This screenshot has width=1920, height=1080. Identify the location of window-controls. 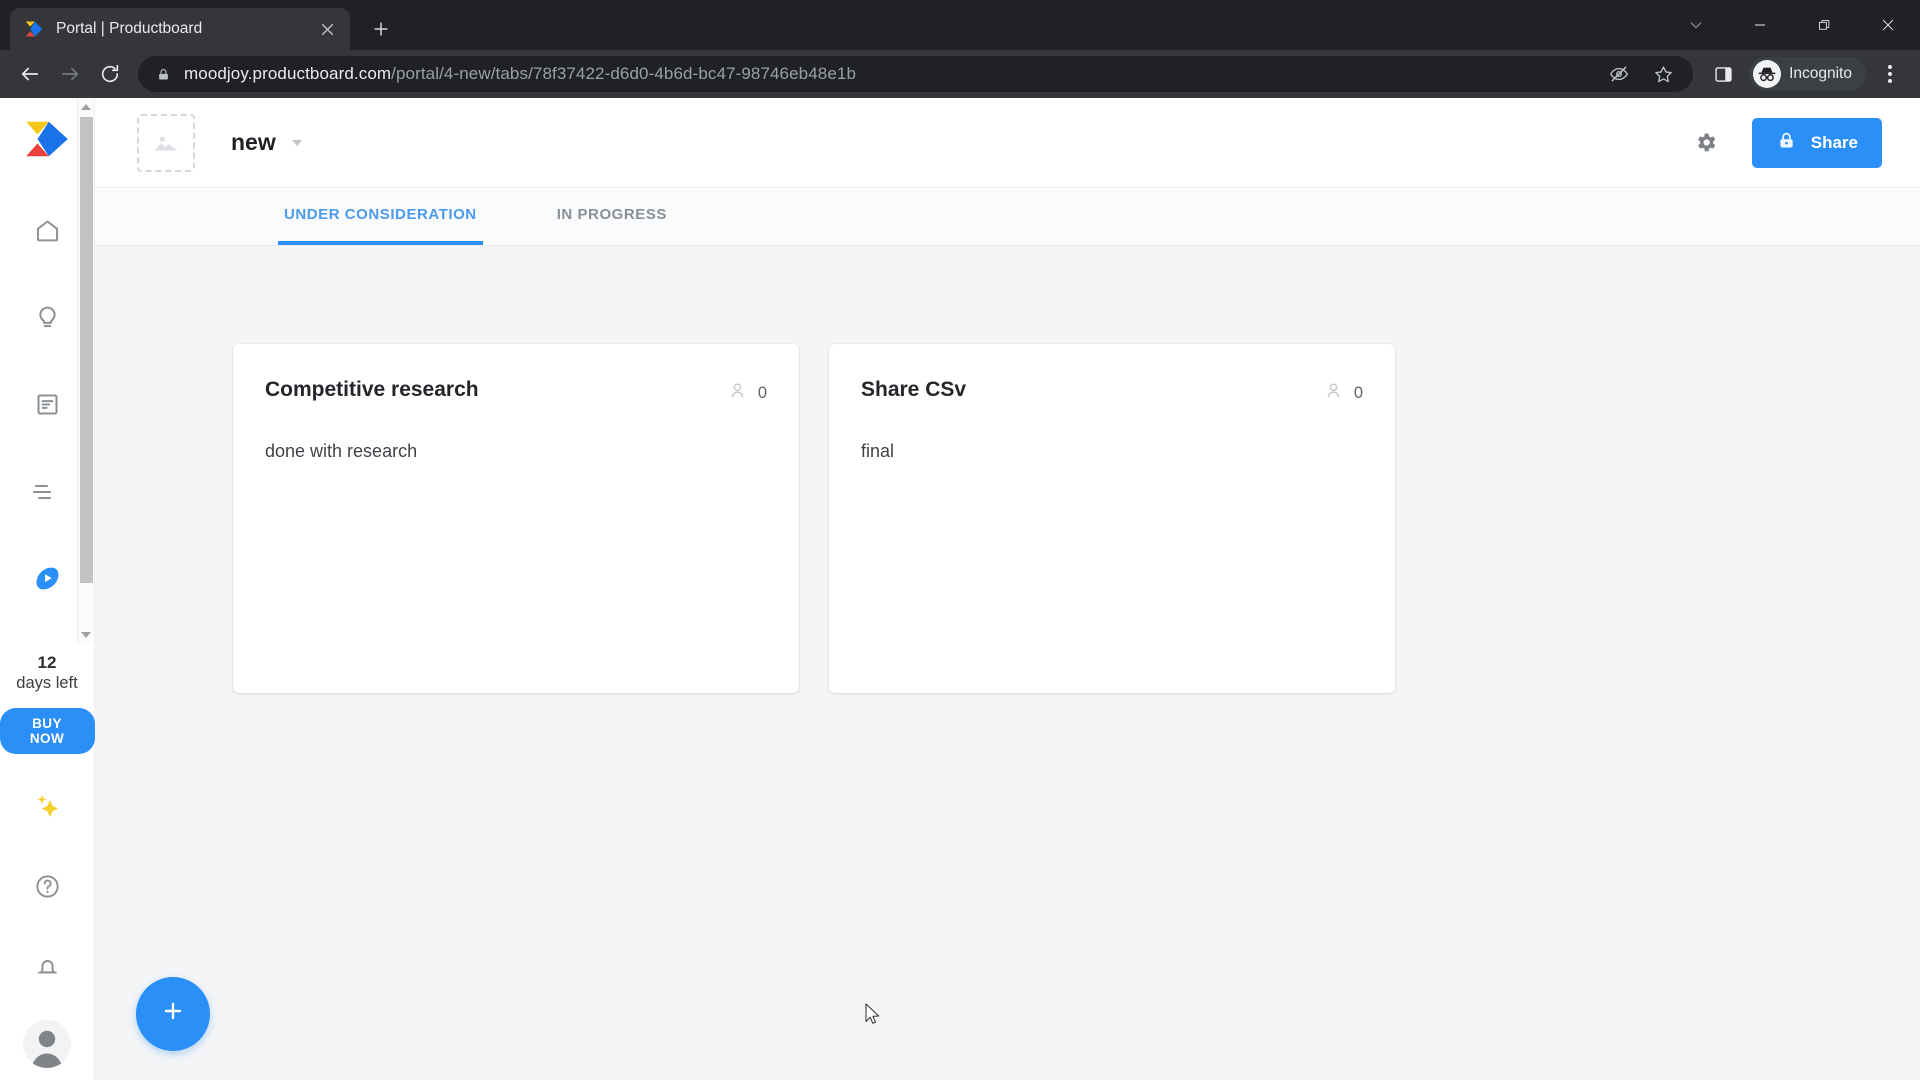
(1792, 25).